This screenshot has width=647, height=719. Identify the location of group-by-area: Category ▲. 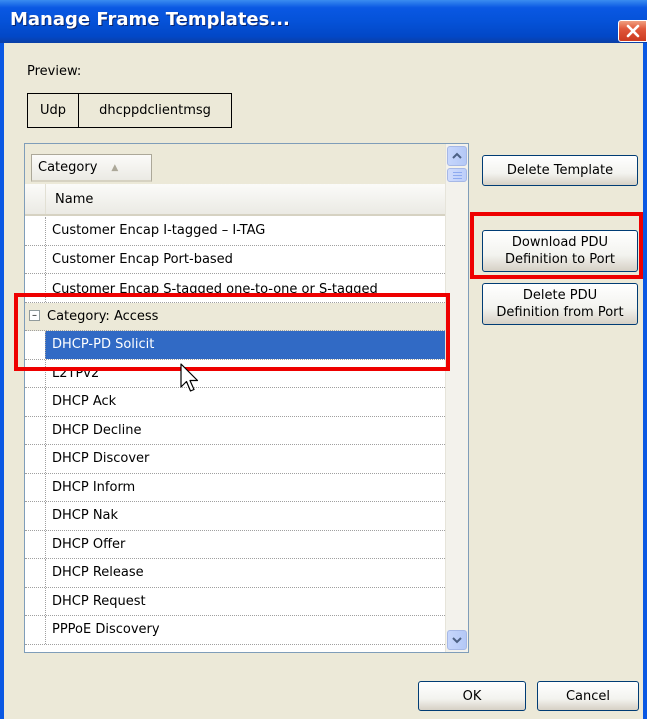
(235, 164).